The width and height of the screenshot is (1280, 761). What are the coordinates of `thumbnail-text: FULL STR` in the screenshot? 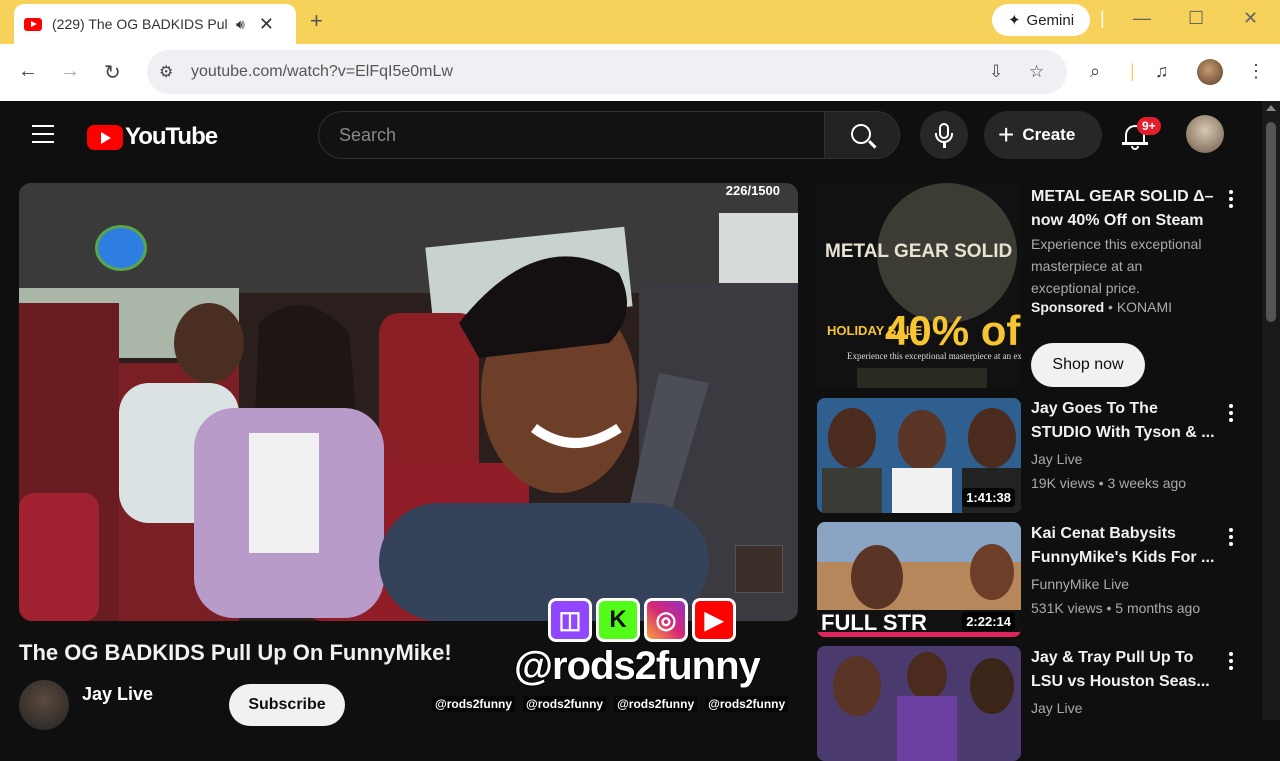 It's located at (874, 622).